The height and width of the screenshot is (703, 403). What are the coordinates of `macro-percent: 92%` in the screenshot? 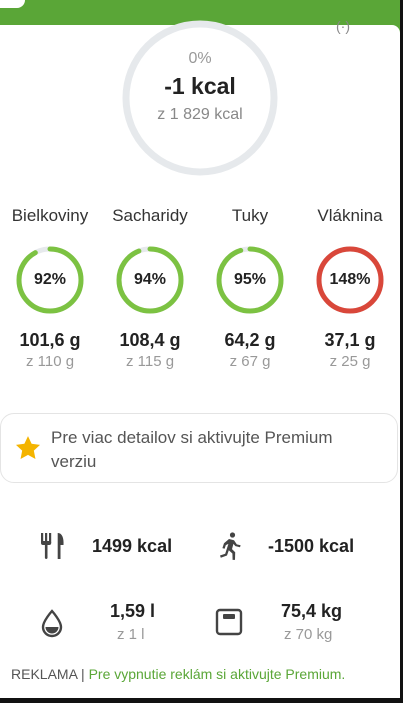 It's located at (50, 279).